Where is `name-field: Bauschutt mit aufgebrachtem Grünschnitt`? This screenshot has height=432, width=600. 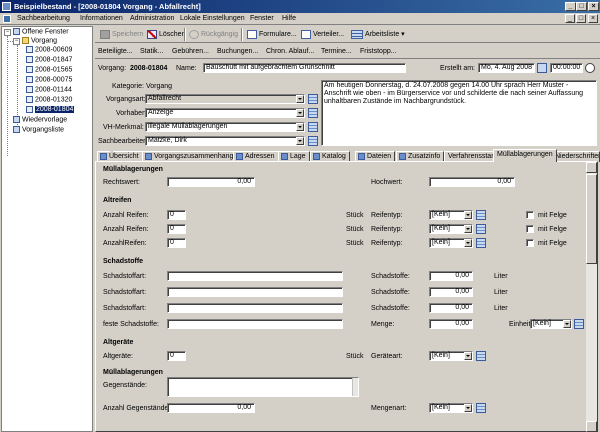
name-field: Bauschutt mit aufgebrachtem Grünschnitt is located at coordinates (304, 68).